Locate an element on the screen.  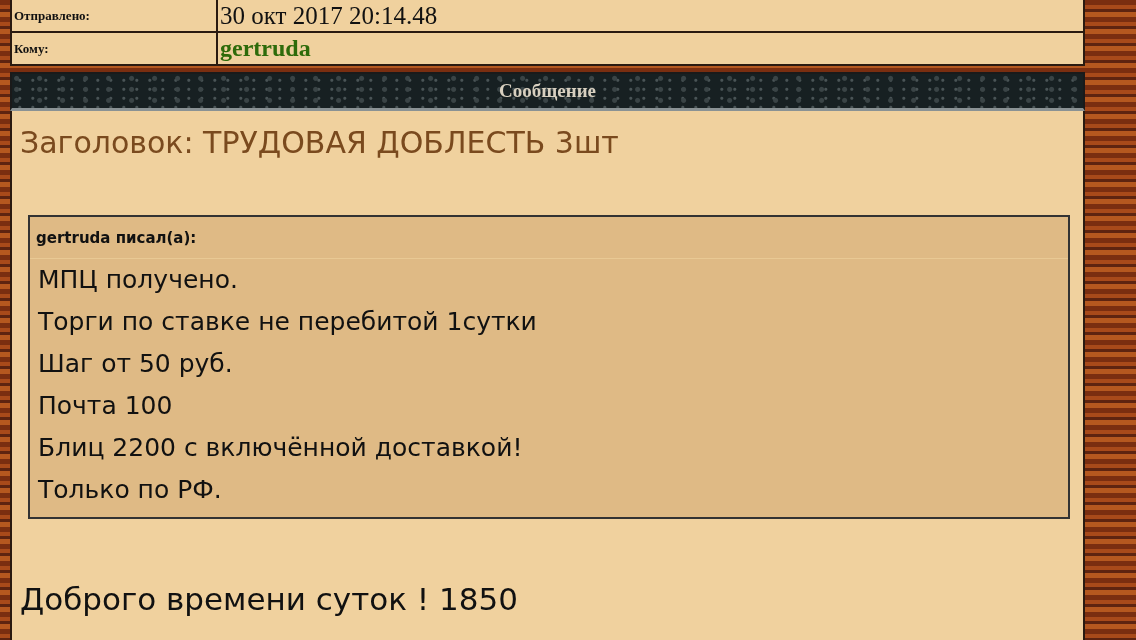
field-label: Отправлено: is located at coordinates (115, 15).